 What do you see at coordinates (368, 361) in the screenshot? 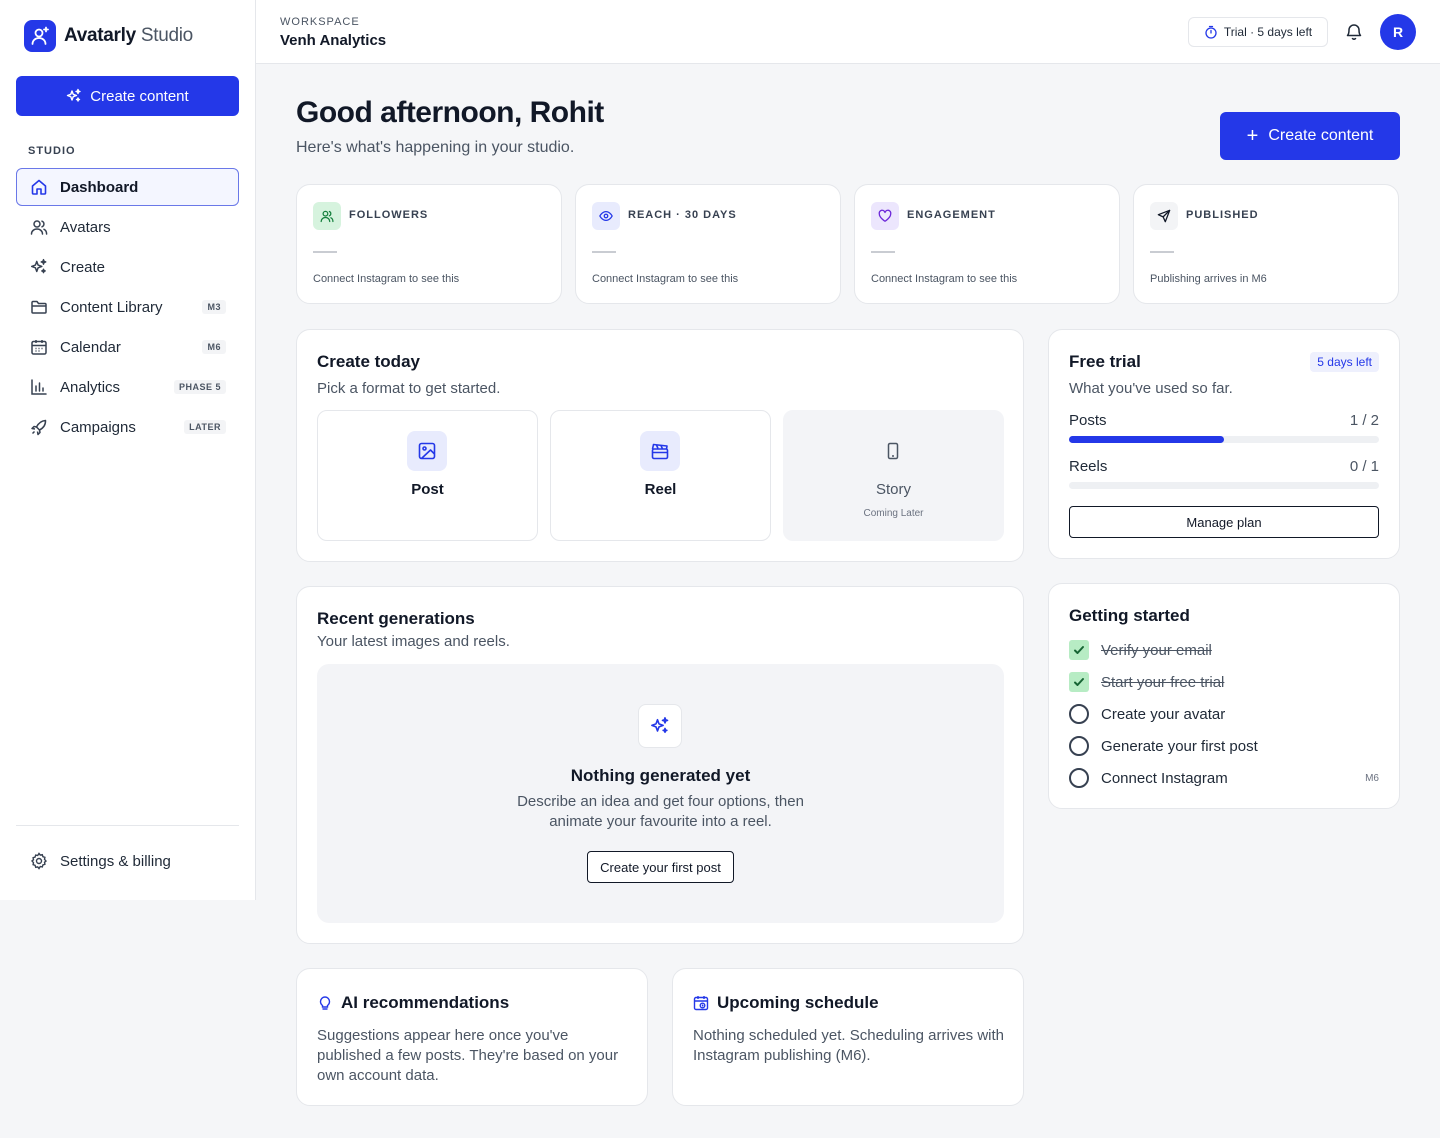
I see `card-title: Create today` at bounding box center [368, 361].